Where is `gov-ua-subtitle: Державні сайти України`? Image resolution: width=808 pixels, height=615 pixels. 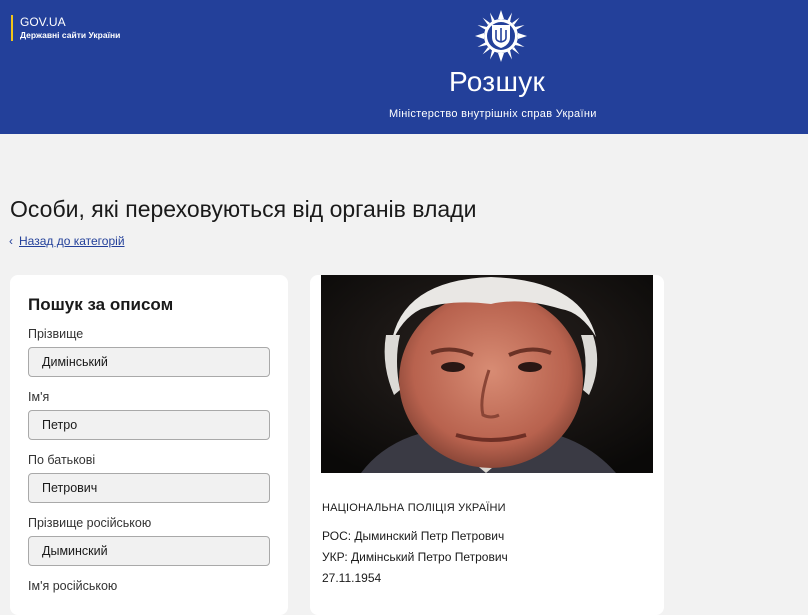 gov-ua-subtitle: Державні сайти України is located at coordinates (70, 35).